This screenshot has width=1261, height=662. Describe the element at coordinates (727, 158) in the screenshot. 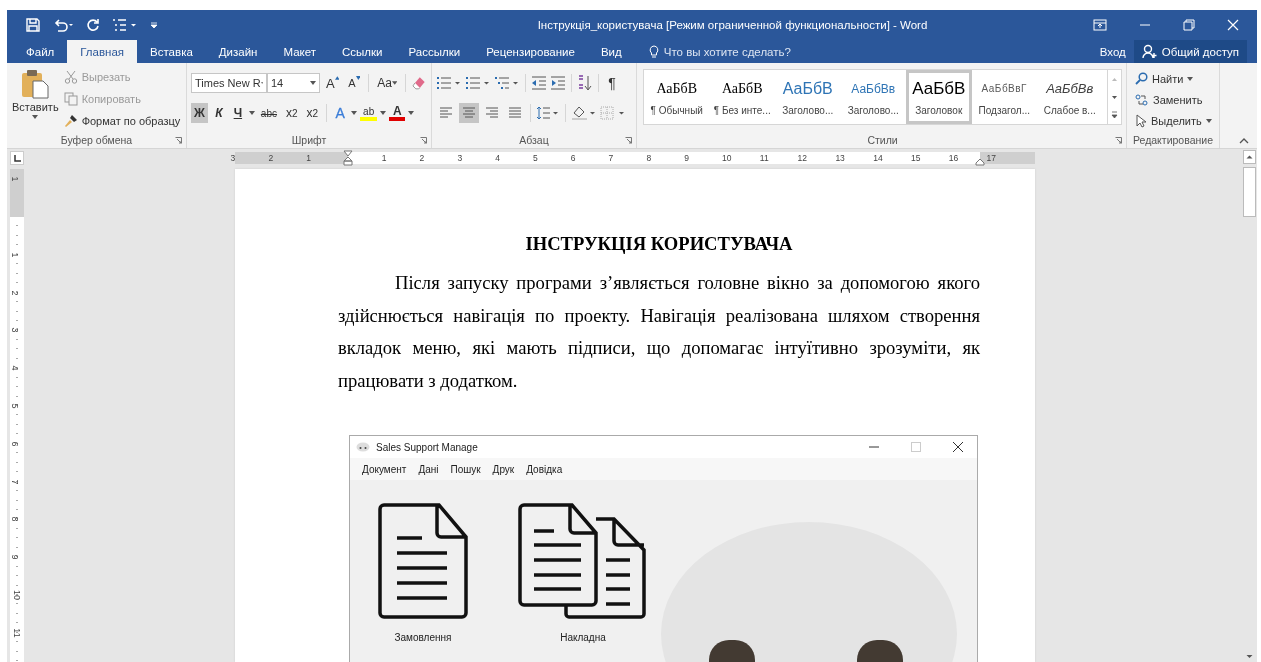

I see `ruler-number: 10` at that location.